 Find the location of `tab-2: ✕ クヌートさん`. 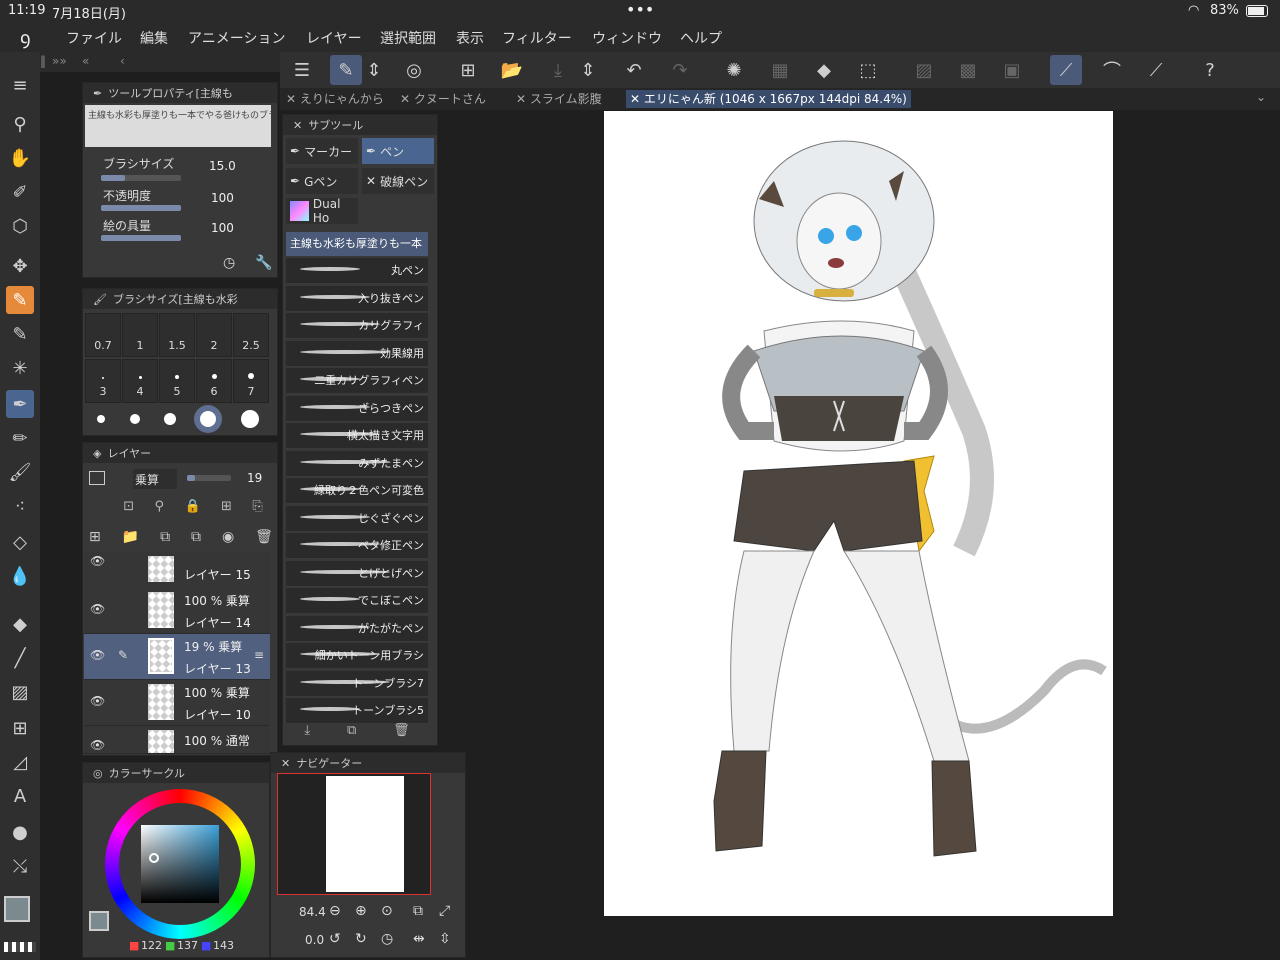

tab-2: ✕ クヌートさん is located at coordinates (443, 99).